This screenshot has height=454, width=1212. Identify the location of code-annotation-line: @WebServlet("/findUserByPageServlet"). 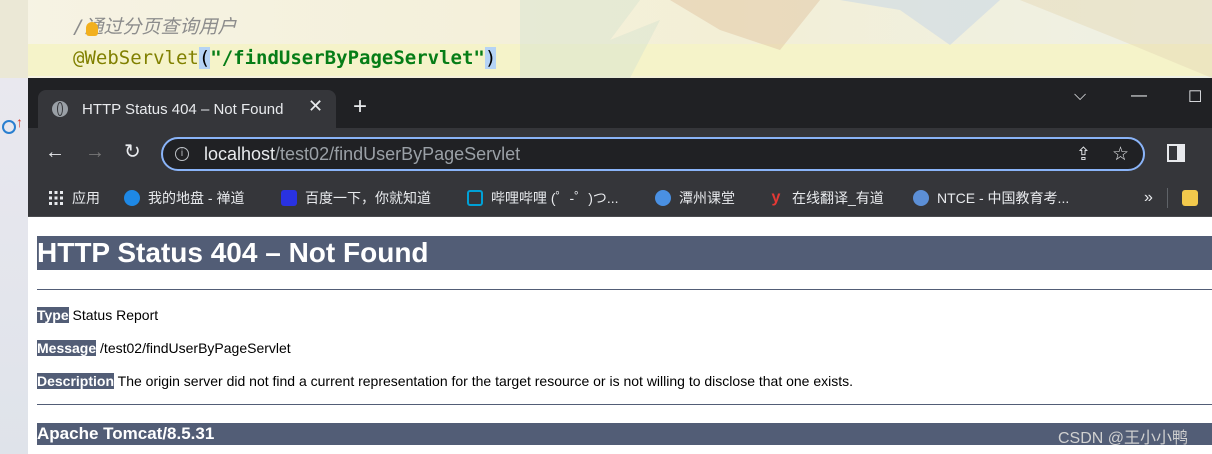
(285, 58).